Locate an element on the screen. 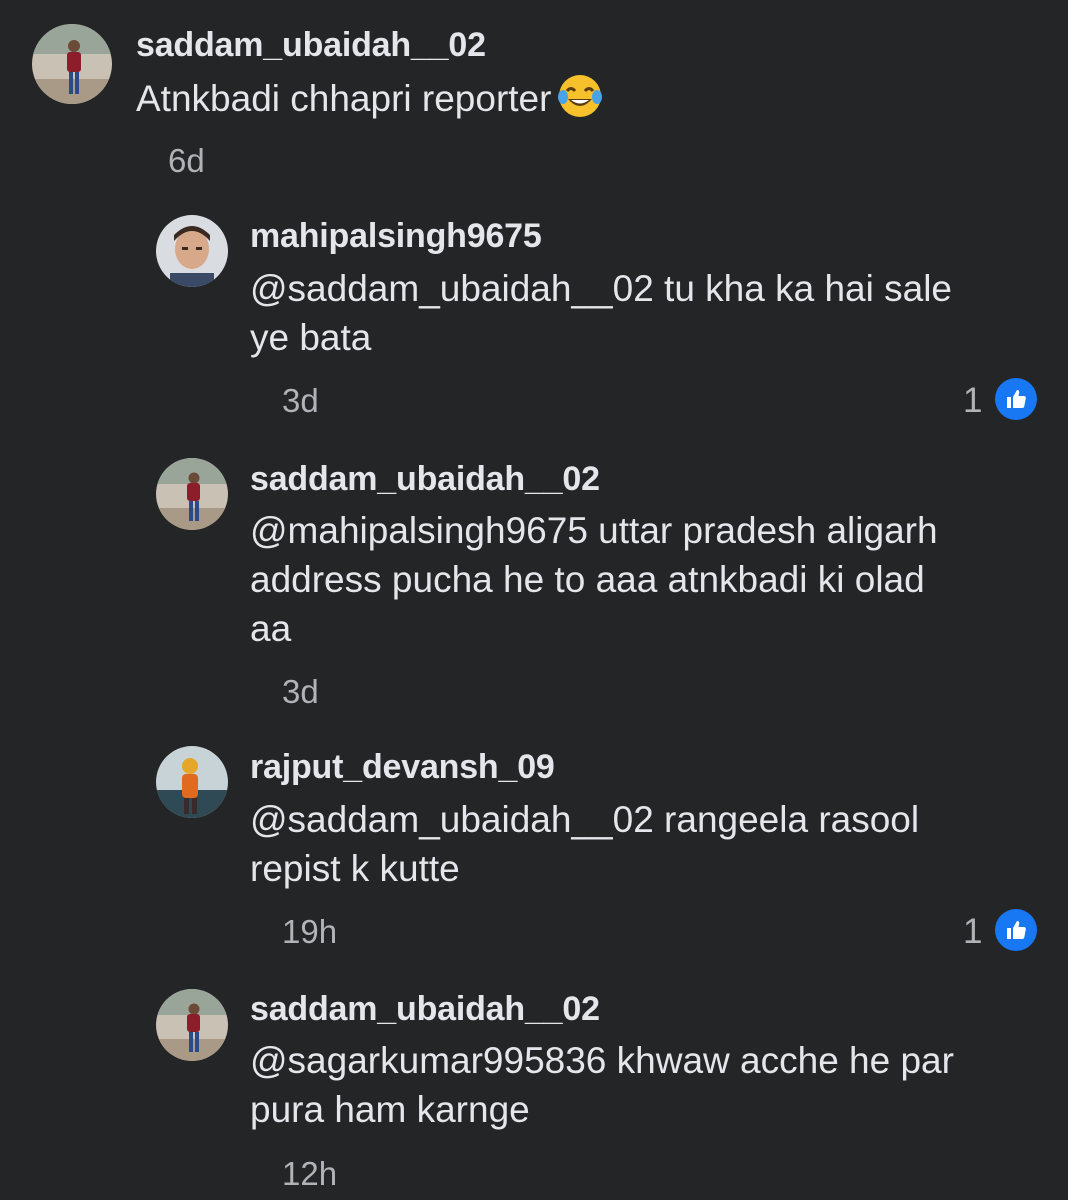 This screenshot has height=1200, width=1068. comment-time: 6d is located at coordinates (186, 160).